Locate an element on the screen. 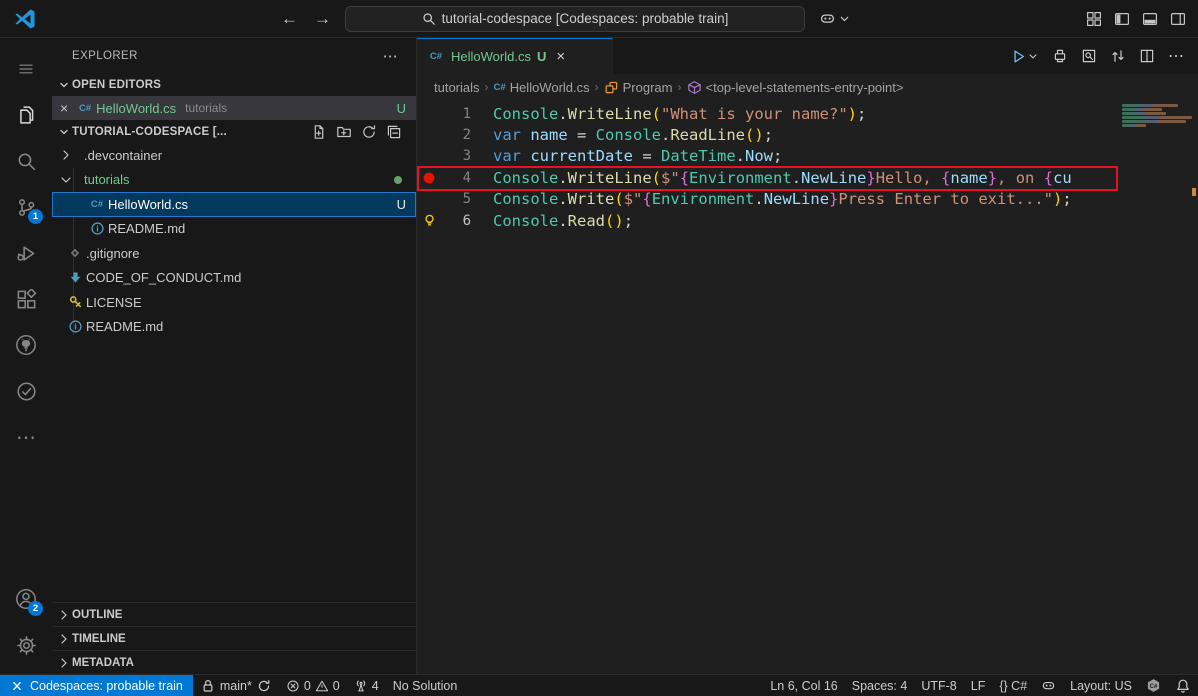 Image resolution: width=1198 pixels, height=696 pixels. explorer-icon is located at coordinates (26, 115).